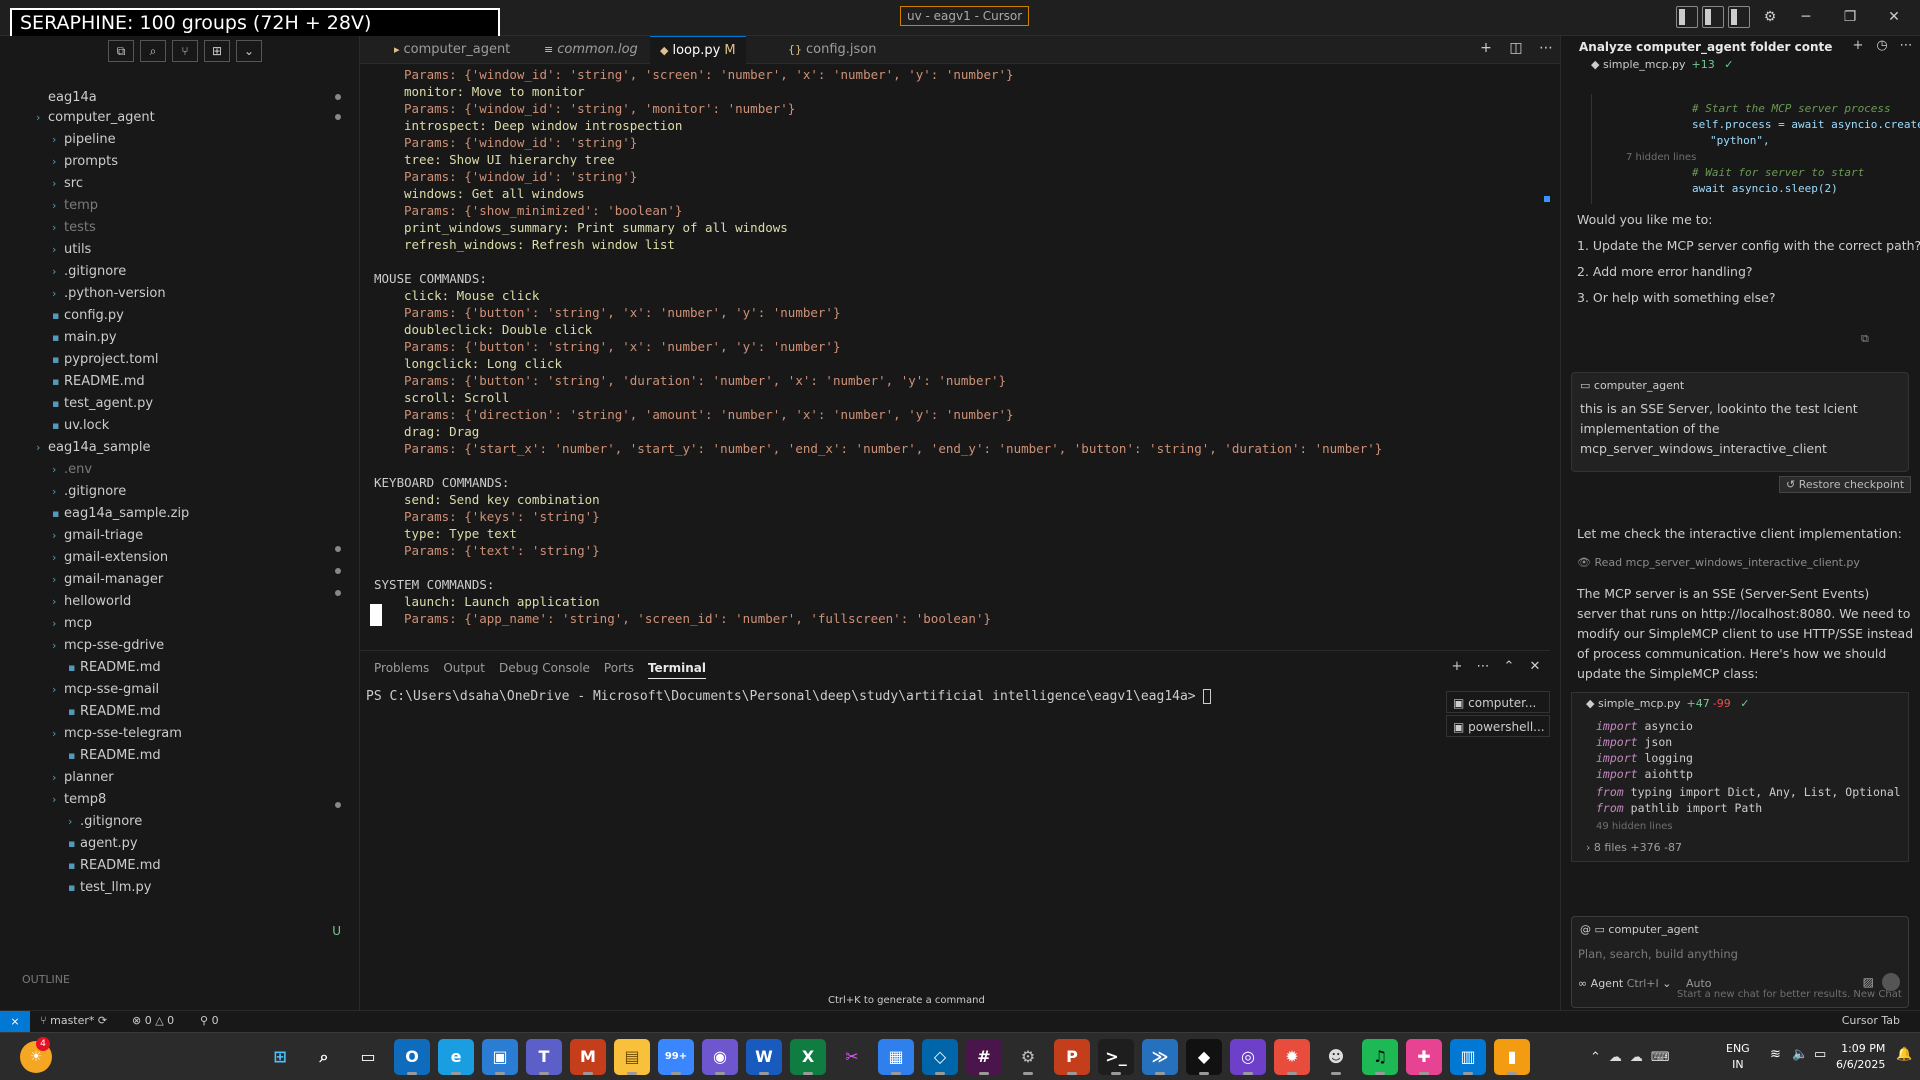 Image resolution: width=1920 pixels, height=1080 pixels. What do you see at coordinates (84, 140) in the screenshot?
I see `tree-item: › pipeline` at bounding box center [84, 140].